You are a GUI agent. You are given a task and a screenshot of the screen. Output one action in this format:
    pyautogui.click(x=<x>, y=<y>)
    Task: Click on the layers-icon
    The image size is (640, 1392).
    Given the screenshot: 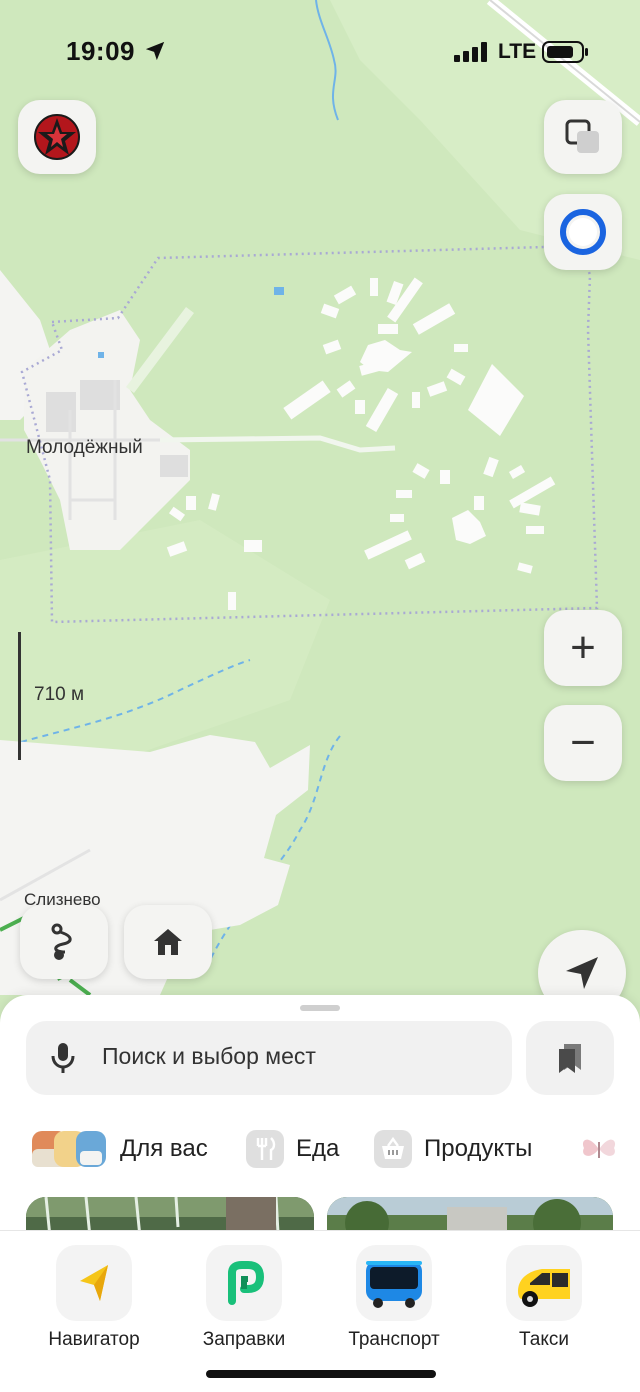 What is the action you would take?
    pyautogui.click(x=582, y=136)
    